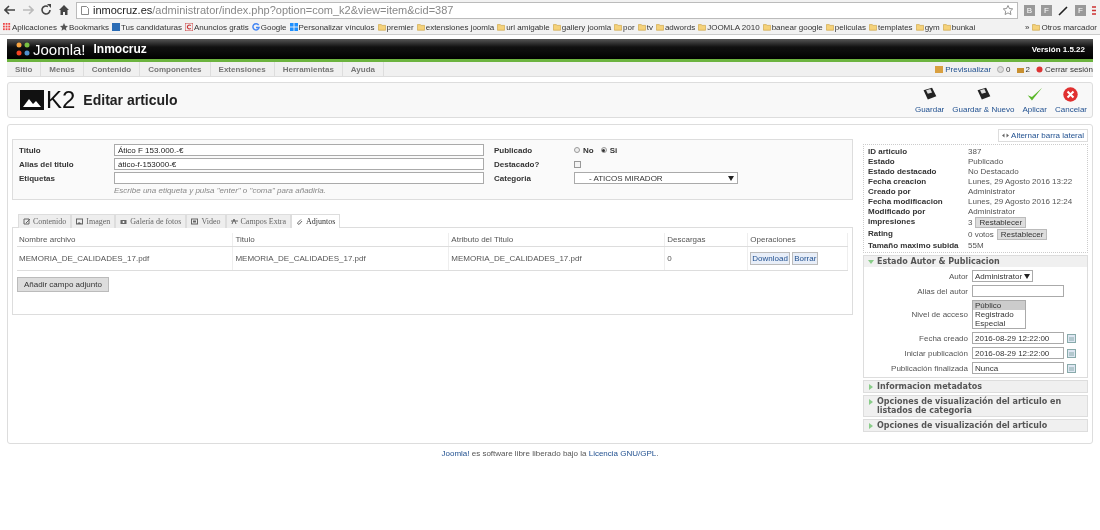  I want to click on messages-count: 0, so click(1004, 69).